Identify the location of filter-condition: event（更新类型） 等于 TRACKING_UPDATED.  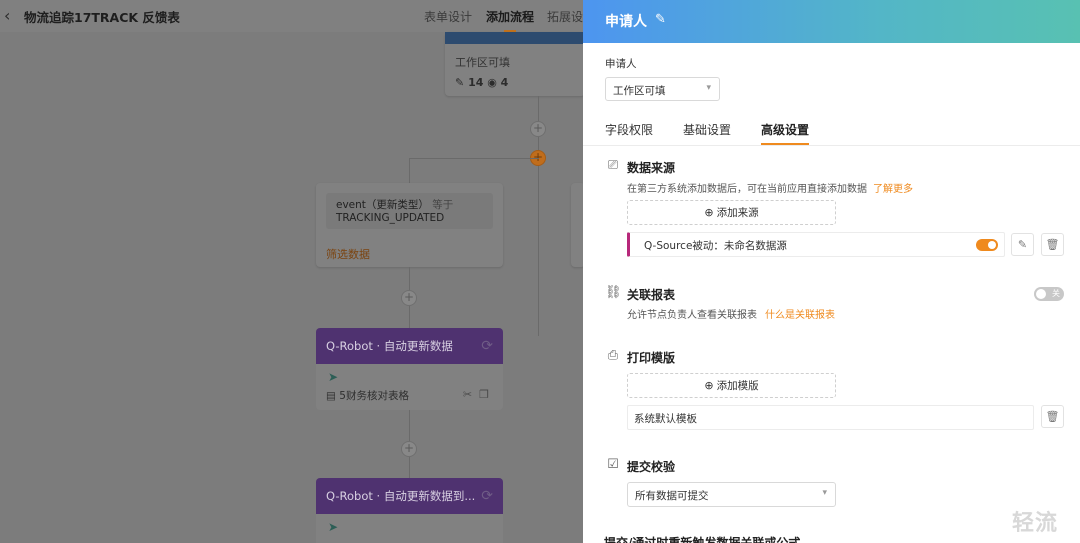
(409, 211).